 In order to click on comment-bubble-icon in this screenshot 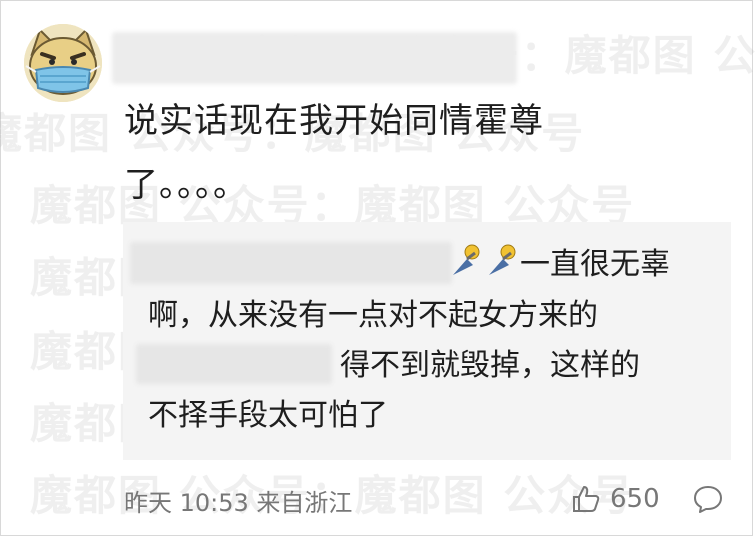, I will do `click(708, 499)`.